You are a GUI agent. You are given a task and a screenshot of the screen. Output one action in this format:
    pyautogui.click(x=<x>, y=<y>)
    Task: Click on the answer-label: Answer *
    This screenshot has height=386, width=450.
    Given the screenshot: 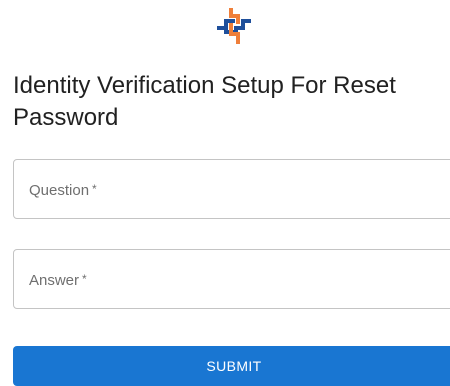 What is the action you would take?
    pyautogui.click(x=58, y=280)
    